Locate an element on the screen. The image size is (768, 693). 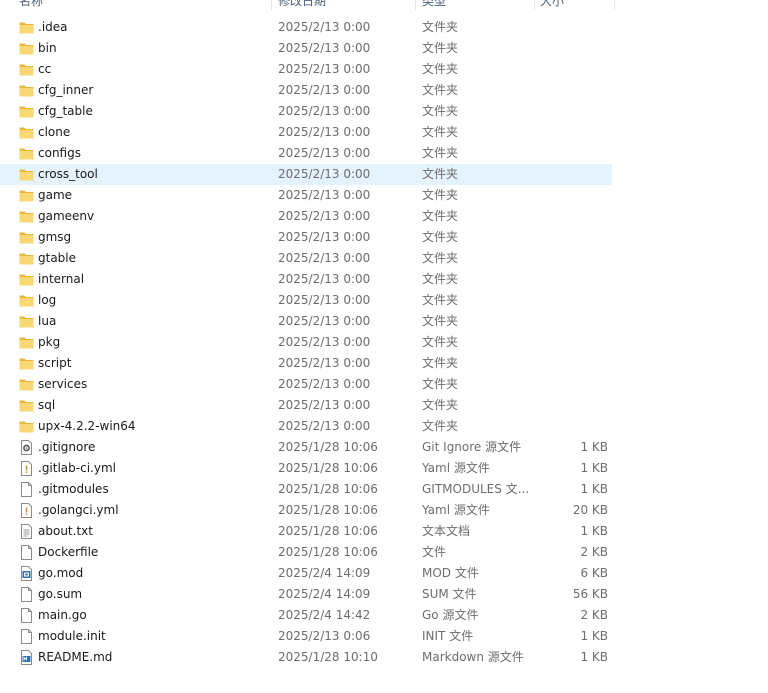
file-row: lua 2025/2/13 0:00 文件夹 is located at coordinates (306, 321).